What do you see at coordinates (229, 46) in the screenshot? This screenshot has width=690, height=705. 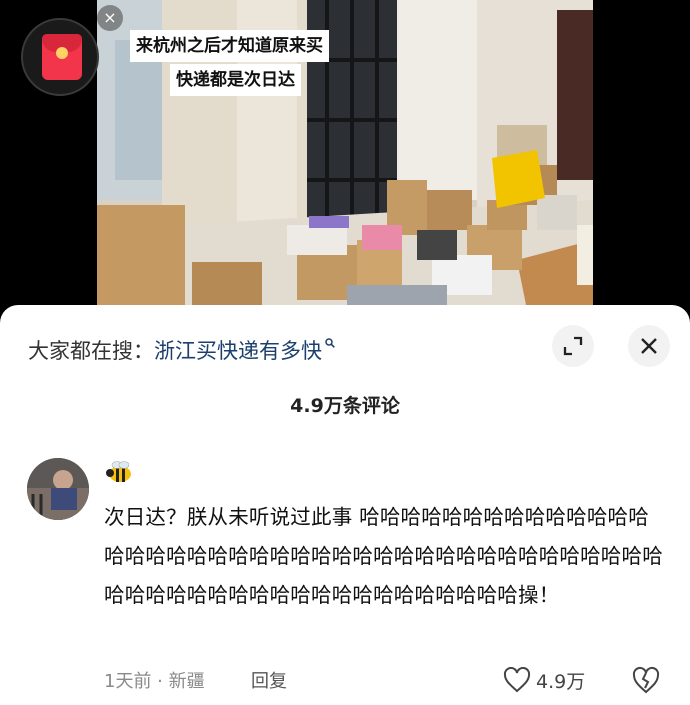 I see `caption-line-1: 来杭州之后才知道原来买` at bounding box center [229, 46].